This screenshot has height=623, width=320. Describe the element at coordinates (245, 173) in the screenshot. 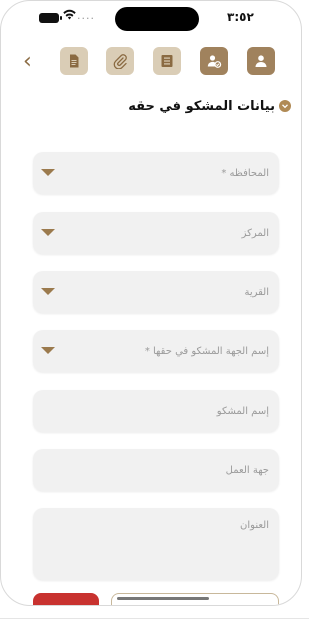

I see `governorate-placeholder: المحافظه *` at that location.